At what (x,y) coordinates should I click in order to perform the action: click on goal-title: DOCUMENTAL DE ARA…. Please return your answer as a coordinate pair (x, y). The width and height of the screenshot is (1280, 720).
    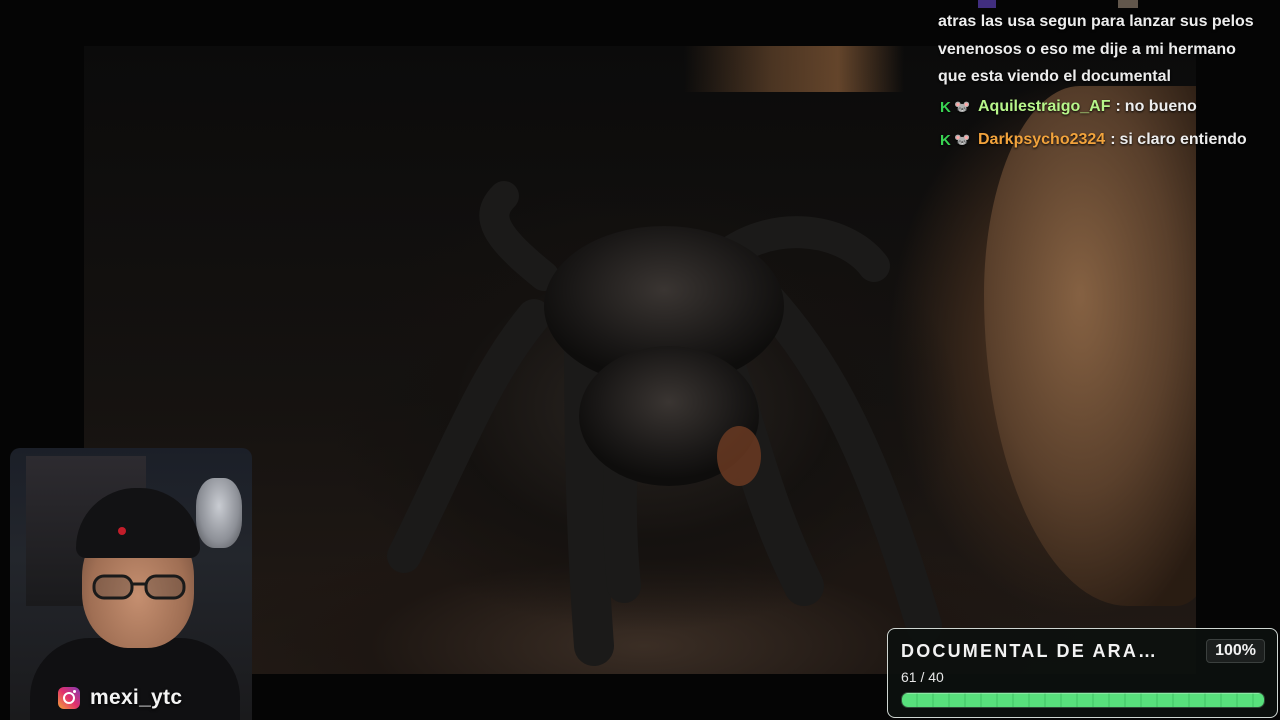
    Looking at the image, I should click on (1030, 650).